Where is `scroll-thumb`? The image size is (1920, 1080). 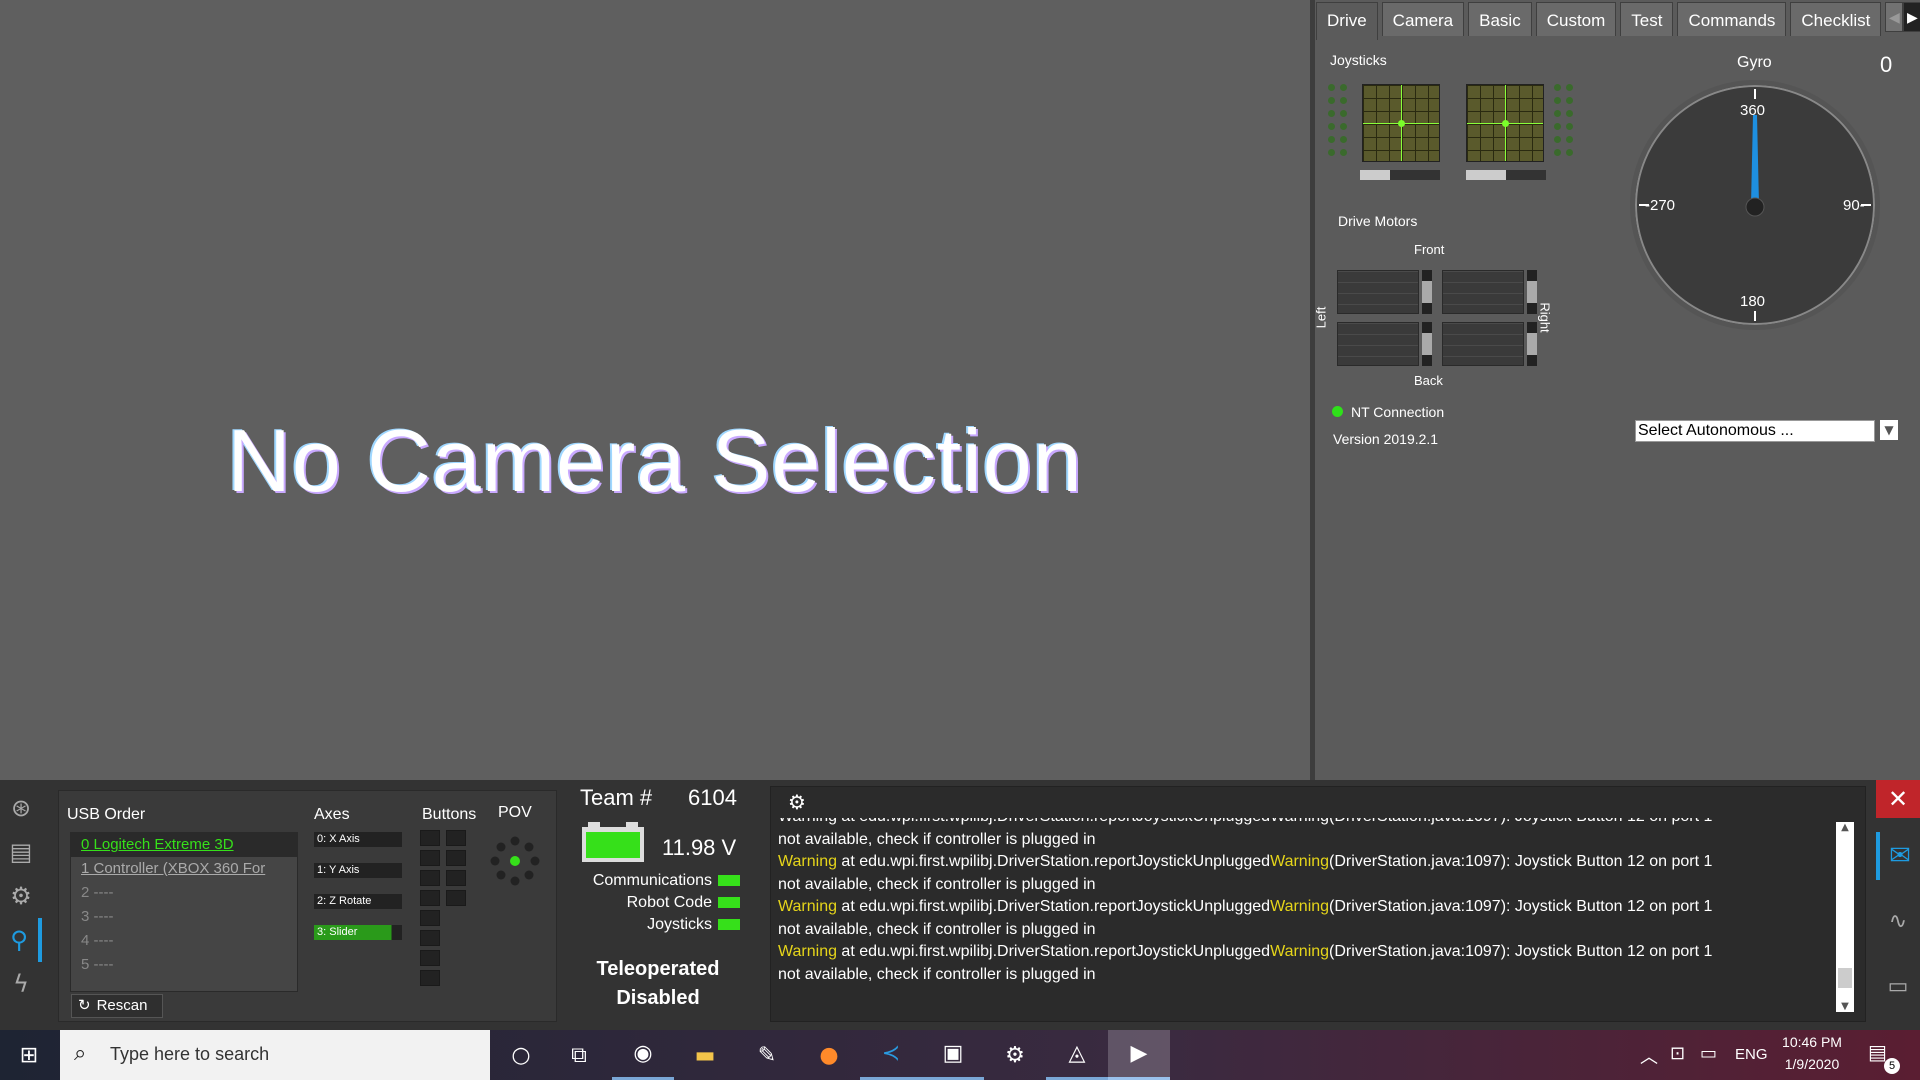 scroll-thumb is located at coordinates (1845, 978).